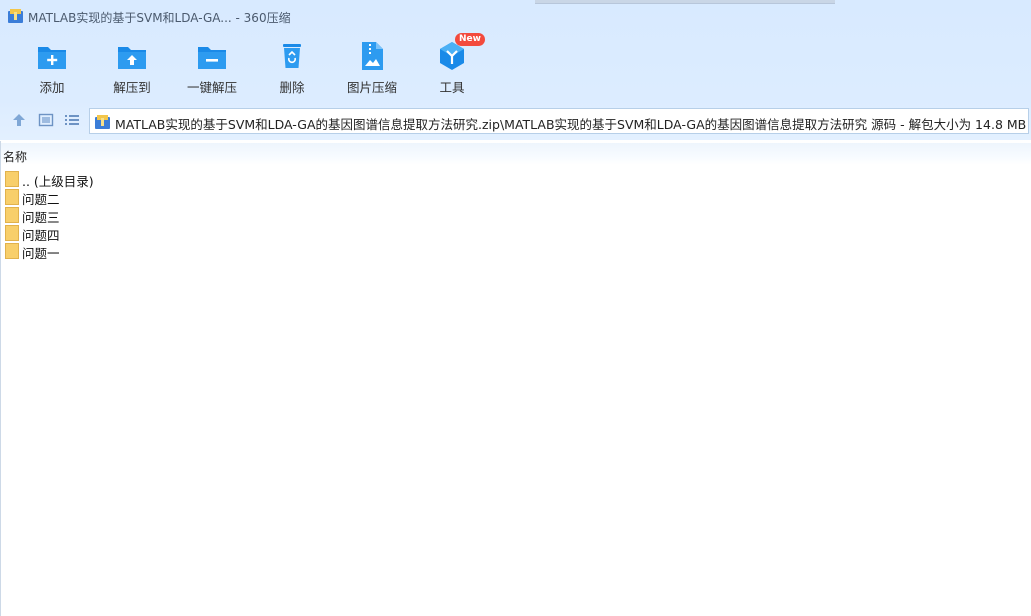  I want to click on column-header-name: 名称, so click(15, 156).